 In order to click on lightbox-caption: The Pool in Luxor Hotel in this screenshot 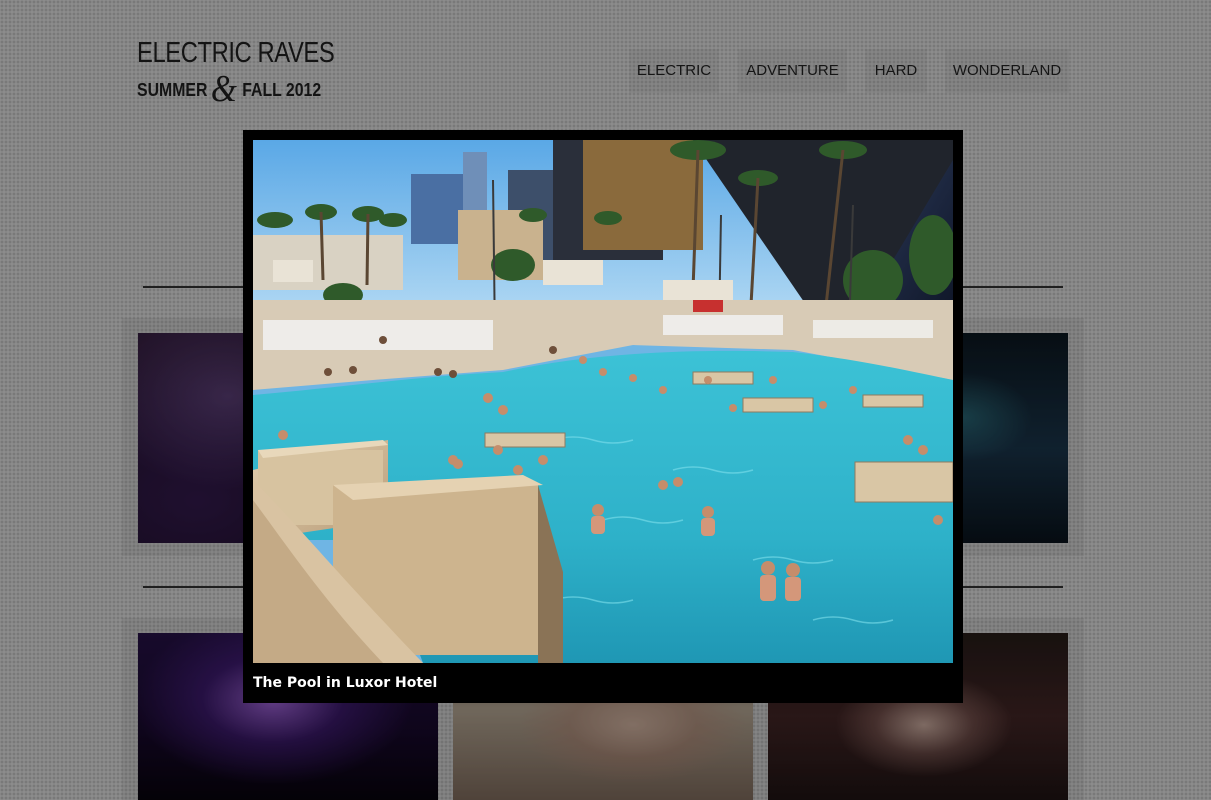, I will do `click(345, 683)`.